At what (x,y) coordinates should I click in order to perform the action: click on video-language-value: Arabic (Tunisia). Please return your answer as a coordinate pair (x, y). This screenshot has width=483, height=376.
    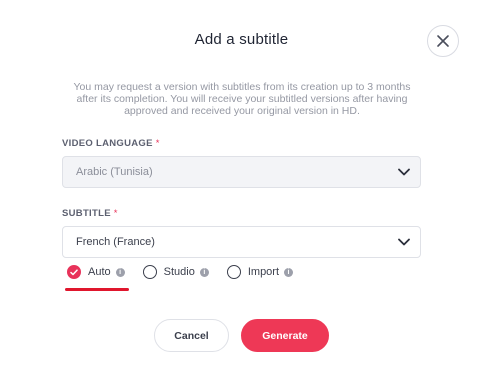
    Looking at the image, I should click on (114, 172).